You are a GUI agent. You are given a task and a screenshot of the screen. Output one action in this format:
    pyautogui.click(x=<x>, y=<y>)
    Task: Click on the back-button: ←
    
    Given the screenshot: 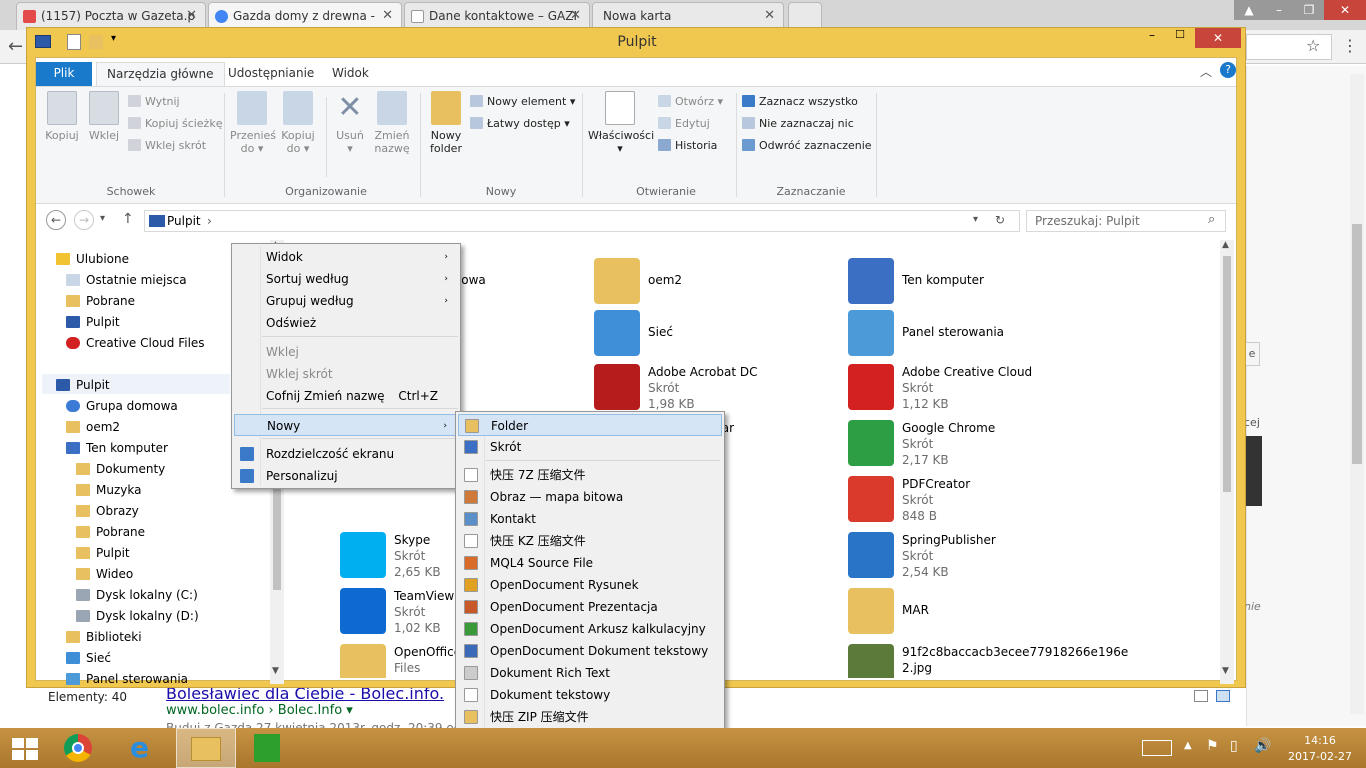 What is the action you would take?
    pyautogui.click(x=56, y=220)
    